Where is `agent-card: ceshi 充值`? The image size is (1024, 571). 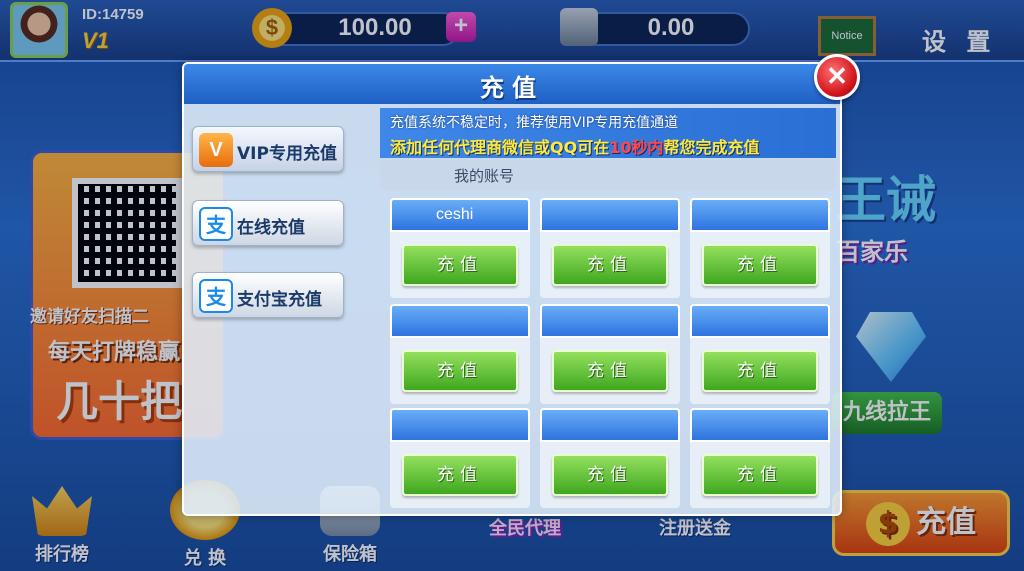 agent-card: ceshi 充值 is located at coordinates (460, 248).